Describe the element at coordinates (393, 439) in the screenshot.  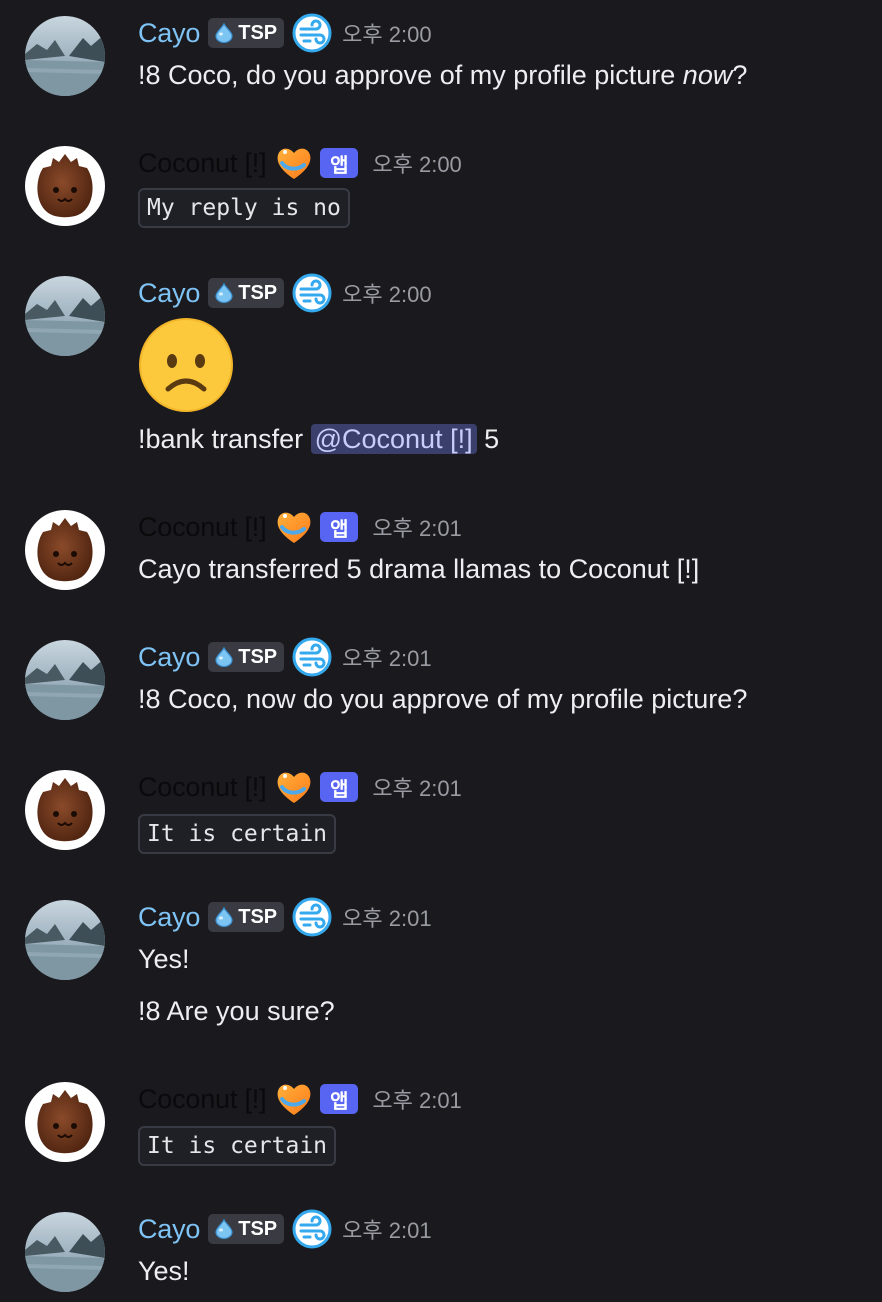
I see `user-mention: @Coconut [!]` at that location.